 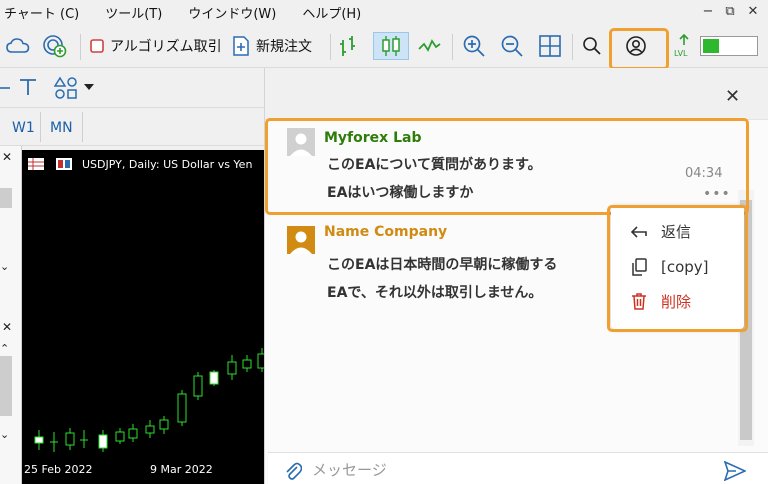 What do you see at coordinates (442, 265) in the screenshot?
I see `message-text: このEAは日本時間の早朝に稼働する` at bounding box center [442, 265].